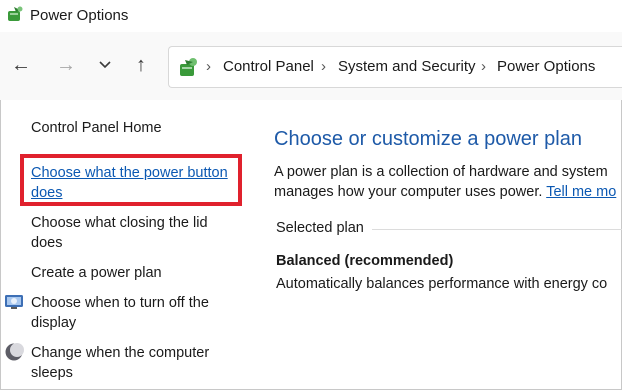  I want to click on sidebar-item-control-panel-home: Control Panel Home, so click(96, 128).